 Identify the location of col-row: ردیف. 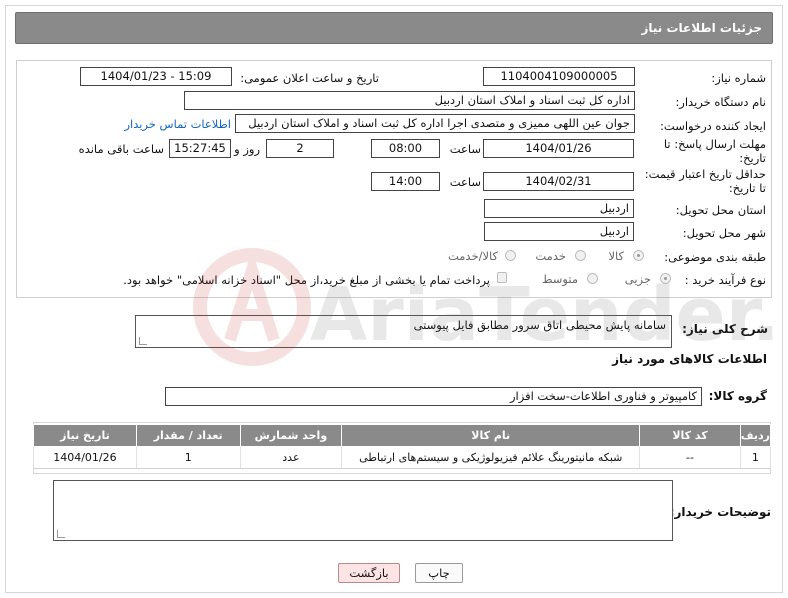
(755, 435).